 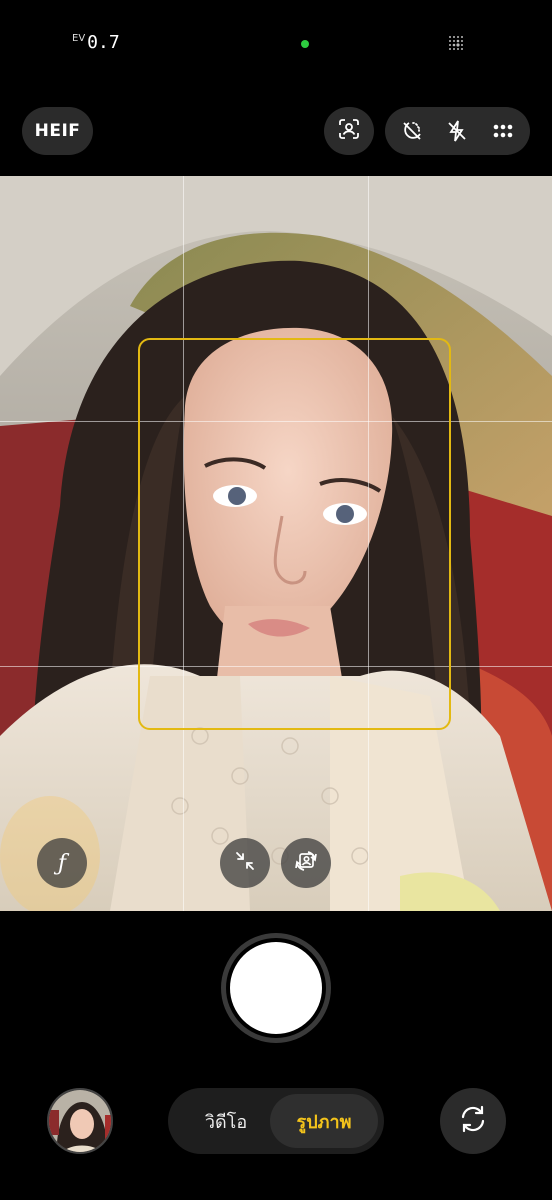 I want to click on aperture-button: ƒ, so click(x=62, y=863).